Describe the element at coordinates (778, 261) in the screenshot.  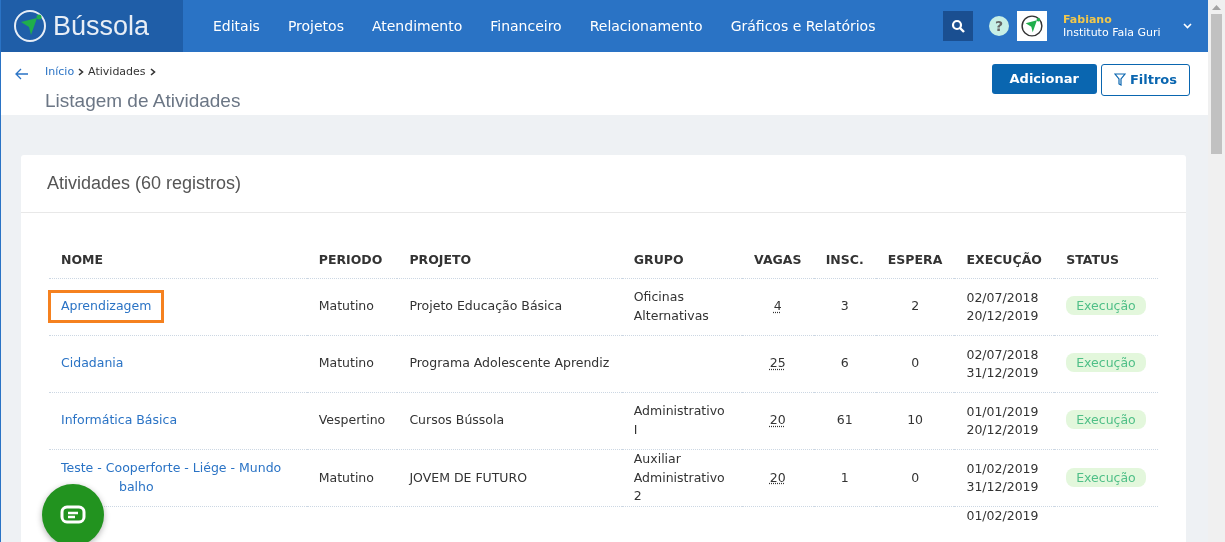
I see `column-header: VAGAS` at that location.